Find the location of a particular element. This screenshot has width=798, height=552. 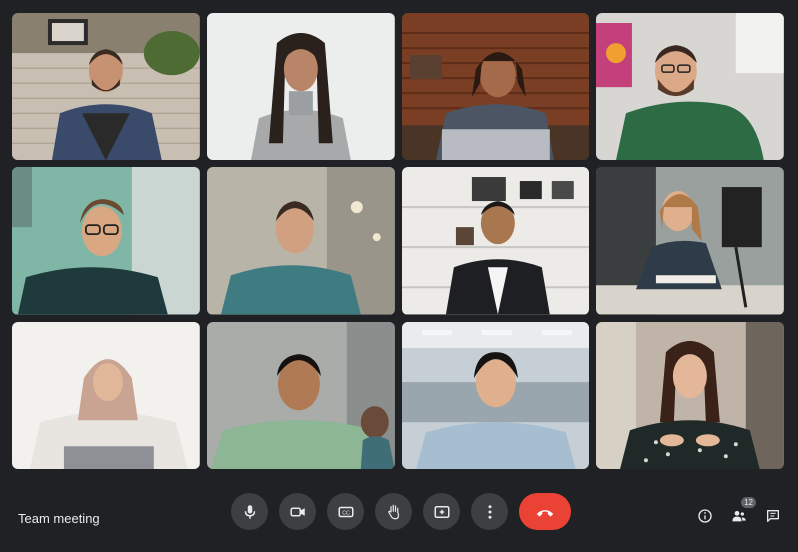

end-call-icon is located at coordinates (545, 513).